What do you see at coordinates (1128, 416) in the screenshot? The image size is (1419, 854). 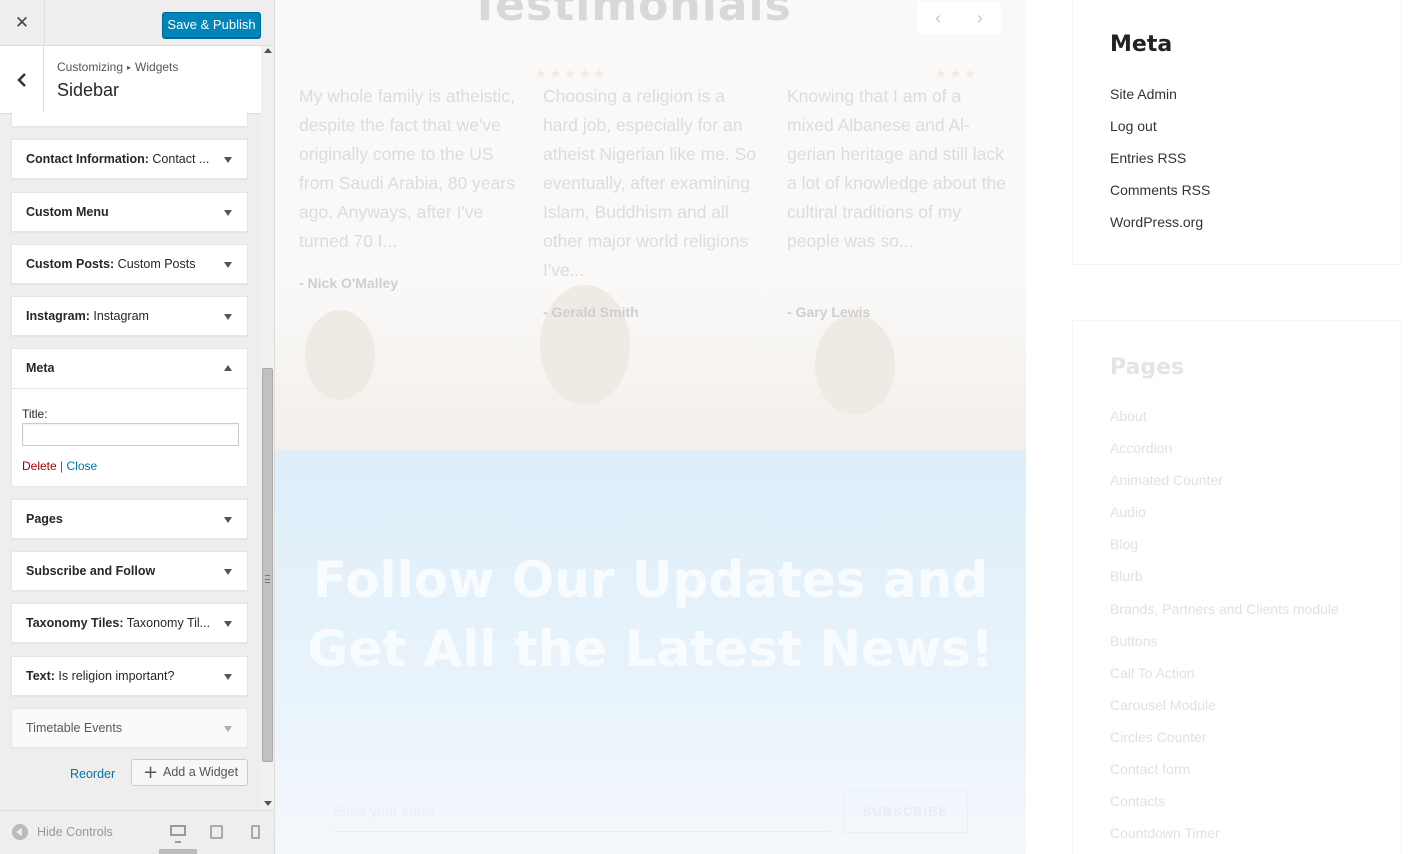 I see `page-link: About` at bounding box center [1128, 416].